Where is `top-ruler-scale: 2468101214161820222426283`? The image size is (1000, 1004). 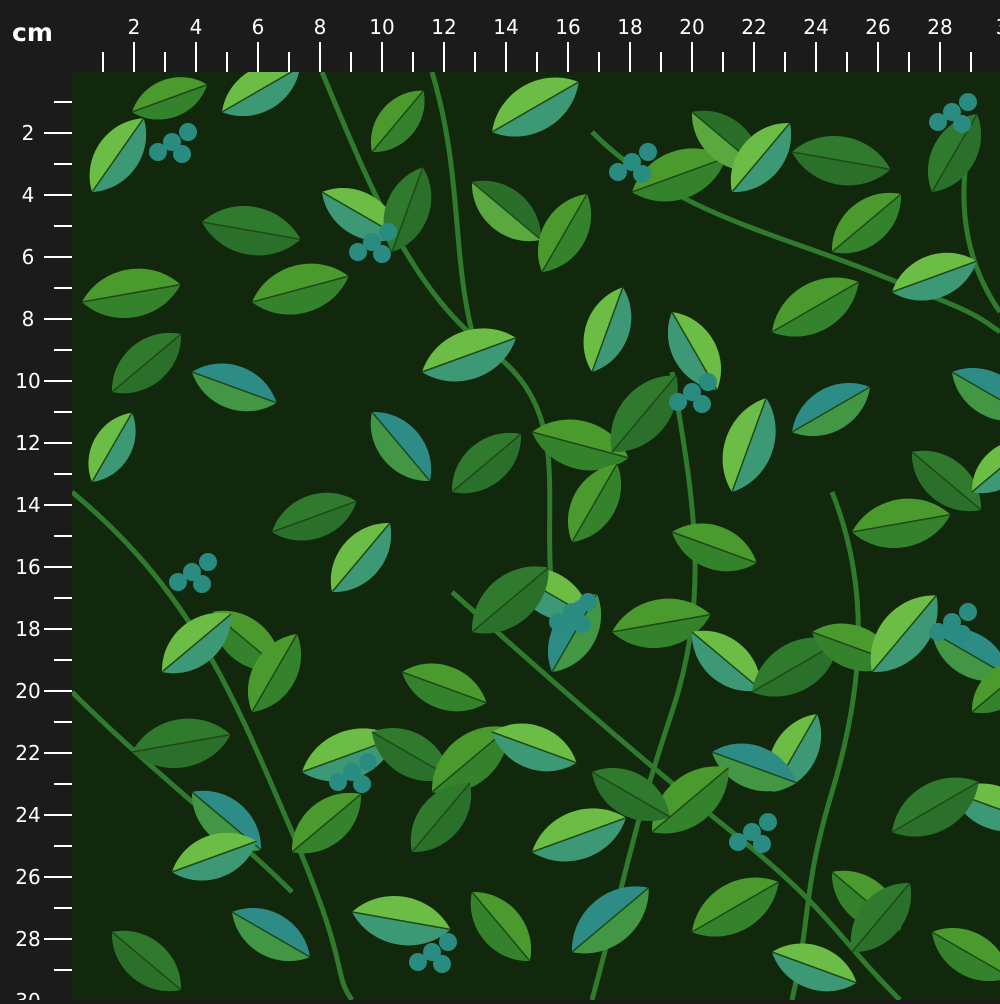
top-ruler-scale: 2468101214161820222426283 is located at coordinates (551, 43).